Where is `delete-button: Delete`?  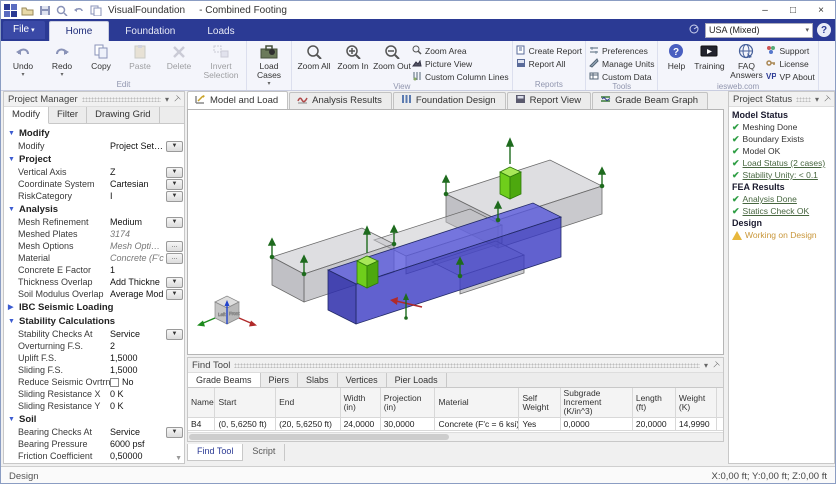 delete-button: Delete is located at coordinates (179, 56).